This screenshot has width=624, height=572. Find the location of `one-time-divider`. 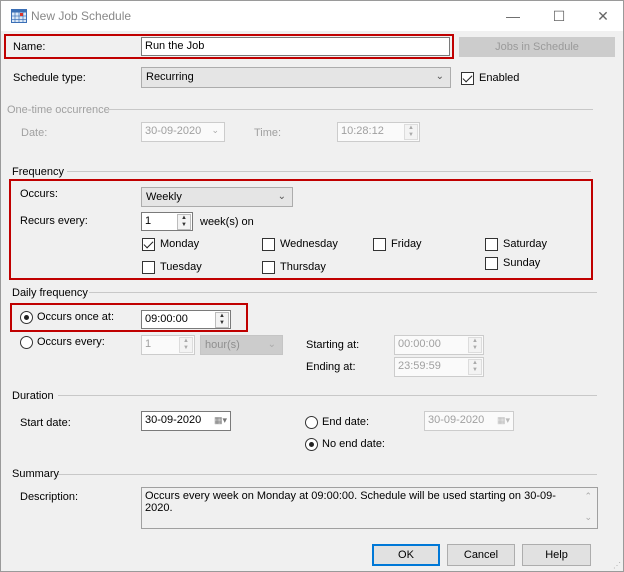

one-time-divider is located at coordinates (350, 109).